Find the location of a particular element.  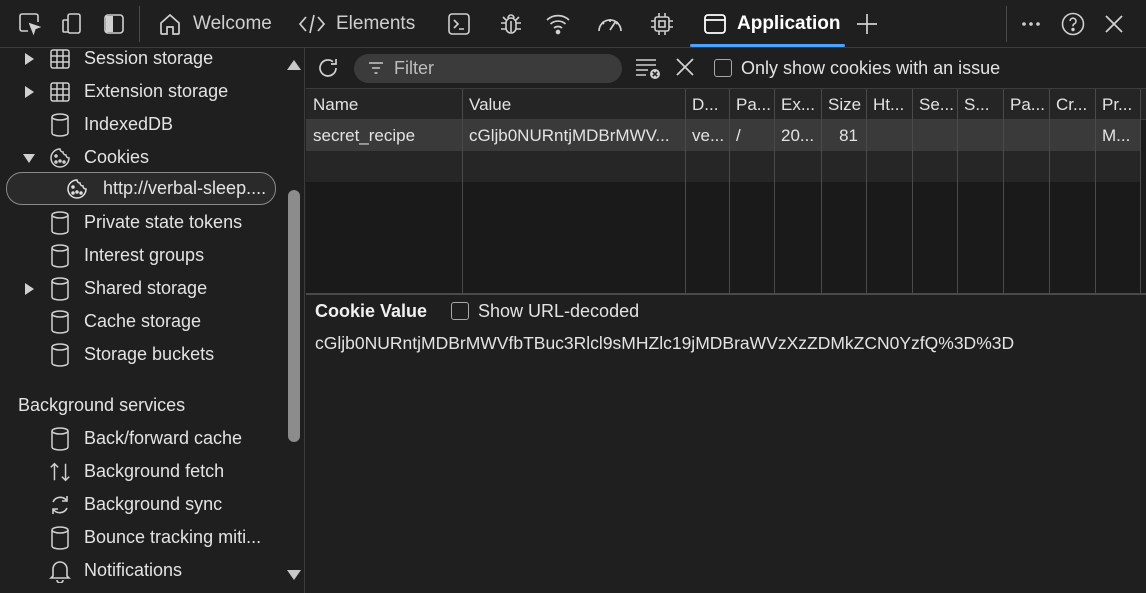

tab-elements: Elements is located at coordinates (356, 24).